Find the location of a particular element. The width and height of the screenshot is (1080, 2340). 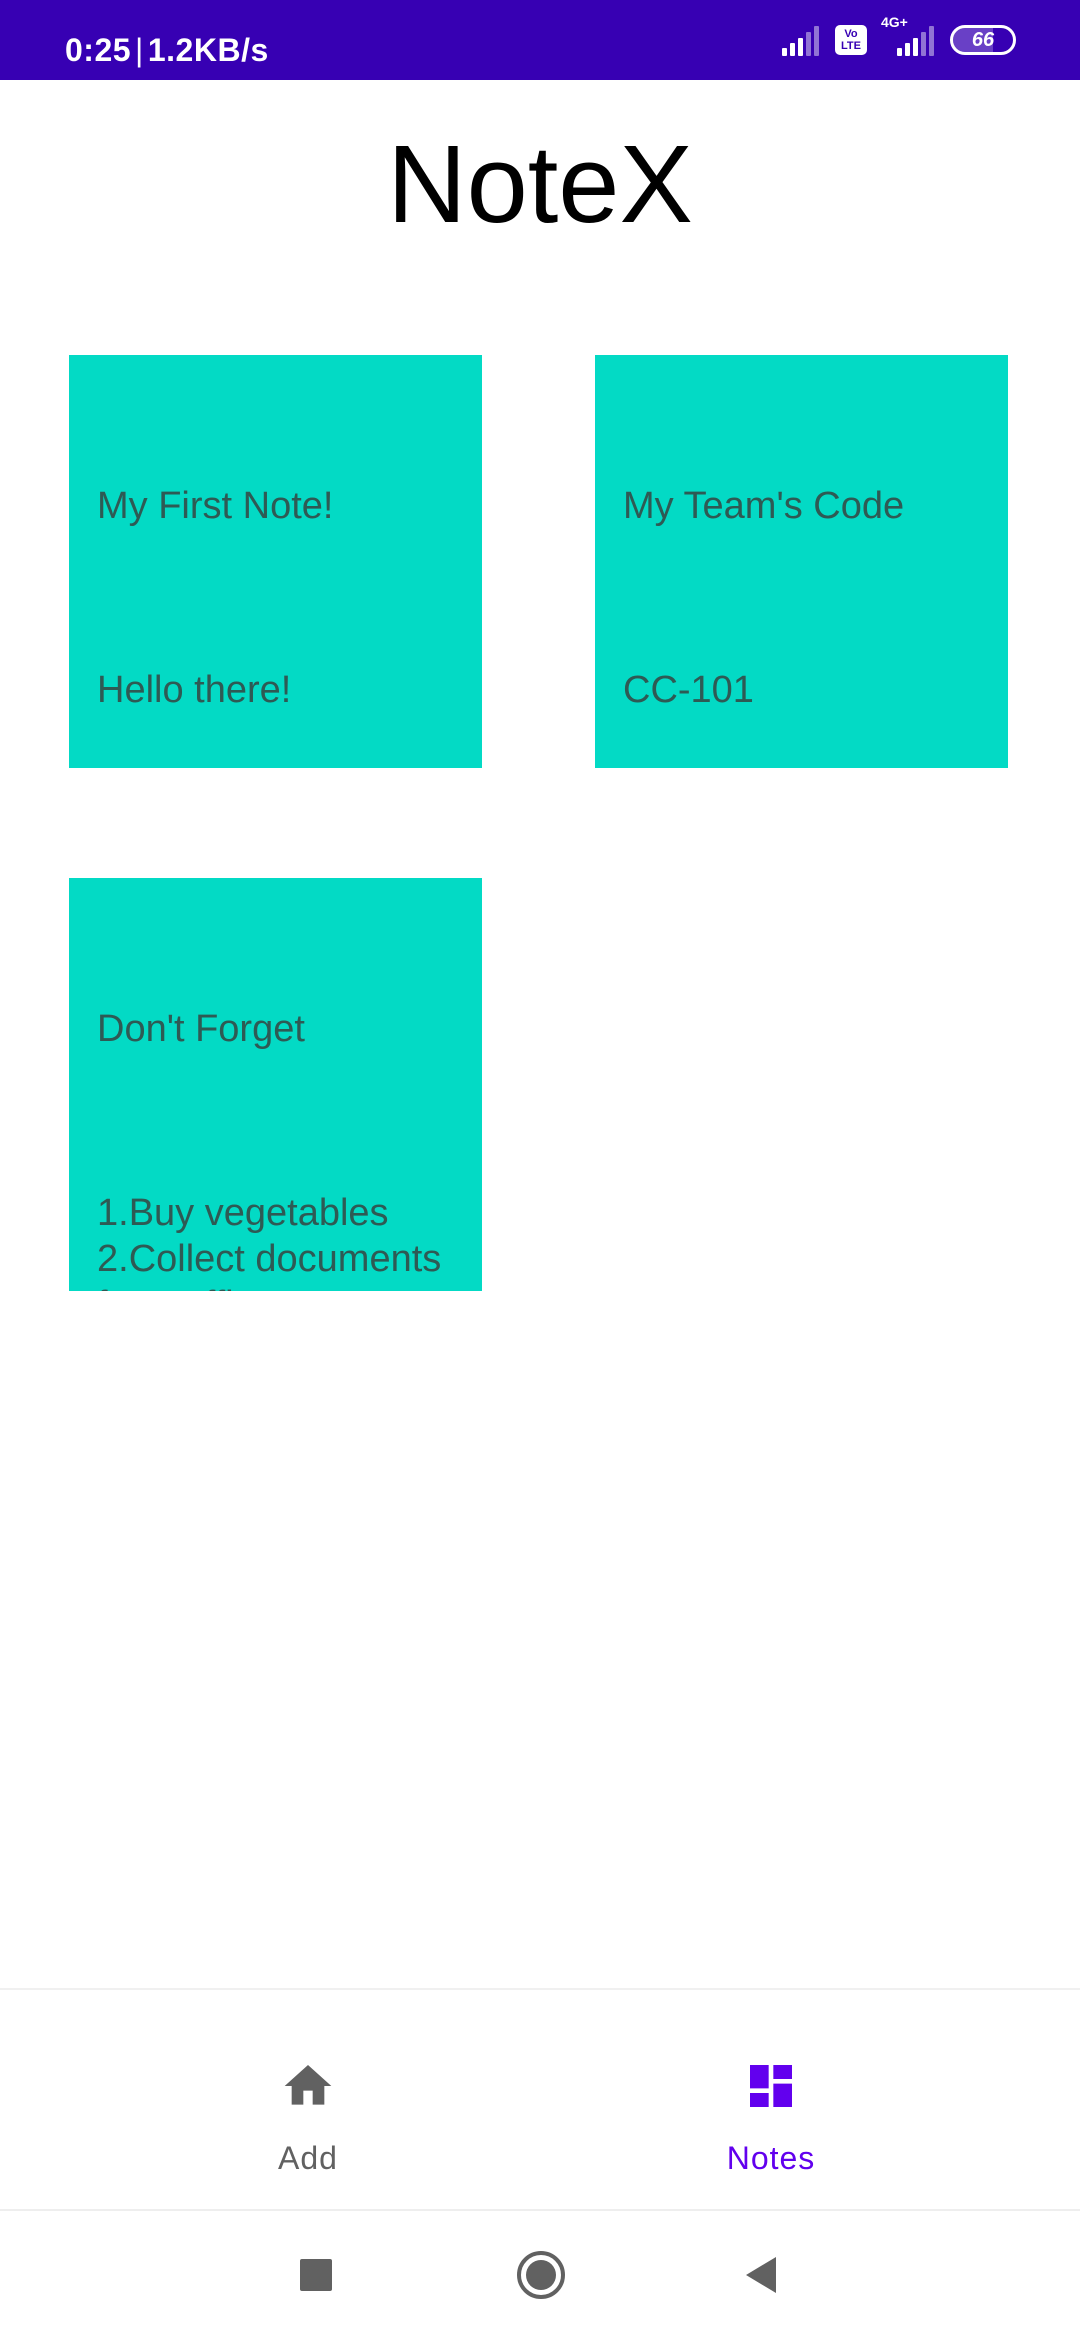

home-icon is located at coordinates (308, 2085).